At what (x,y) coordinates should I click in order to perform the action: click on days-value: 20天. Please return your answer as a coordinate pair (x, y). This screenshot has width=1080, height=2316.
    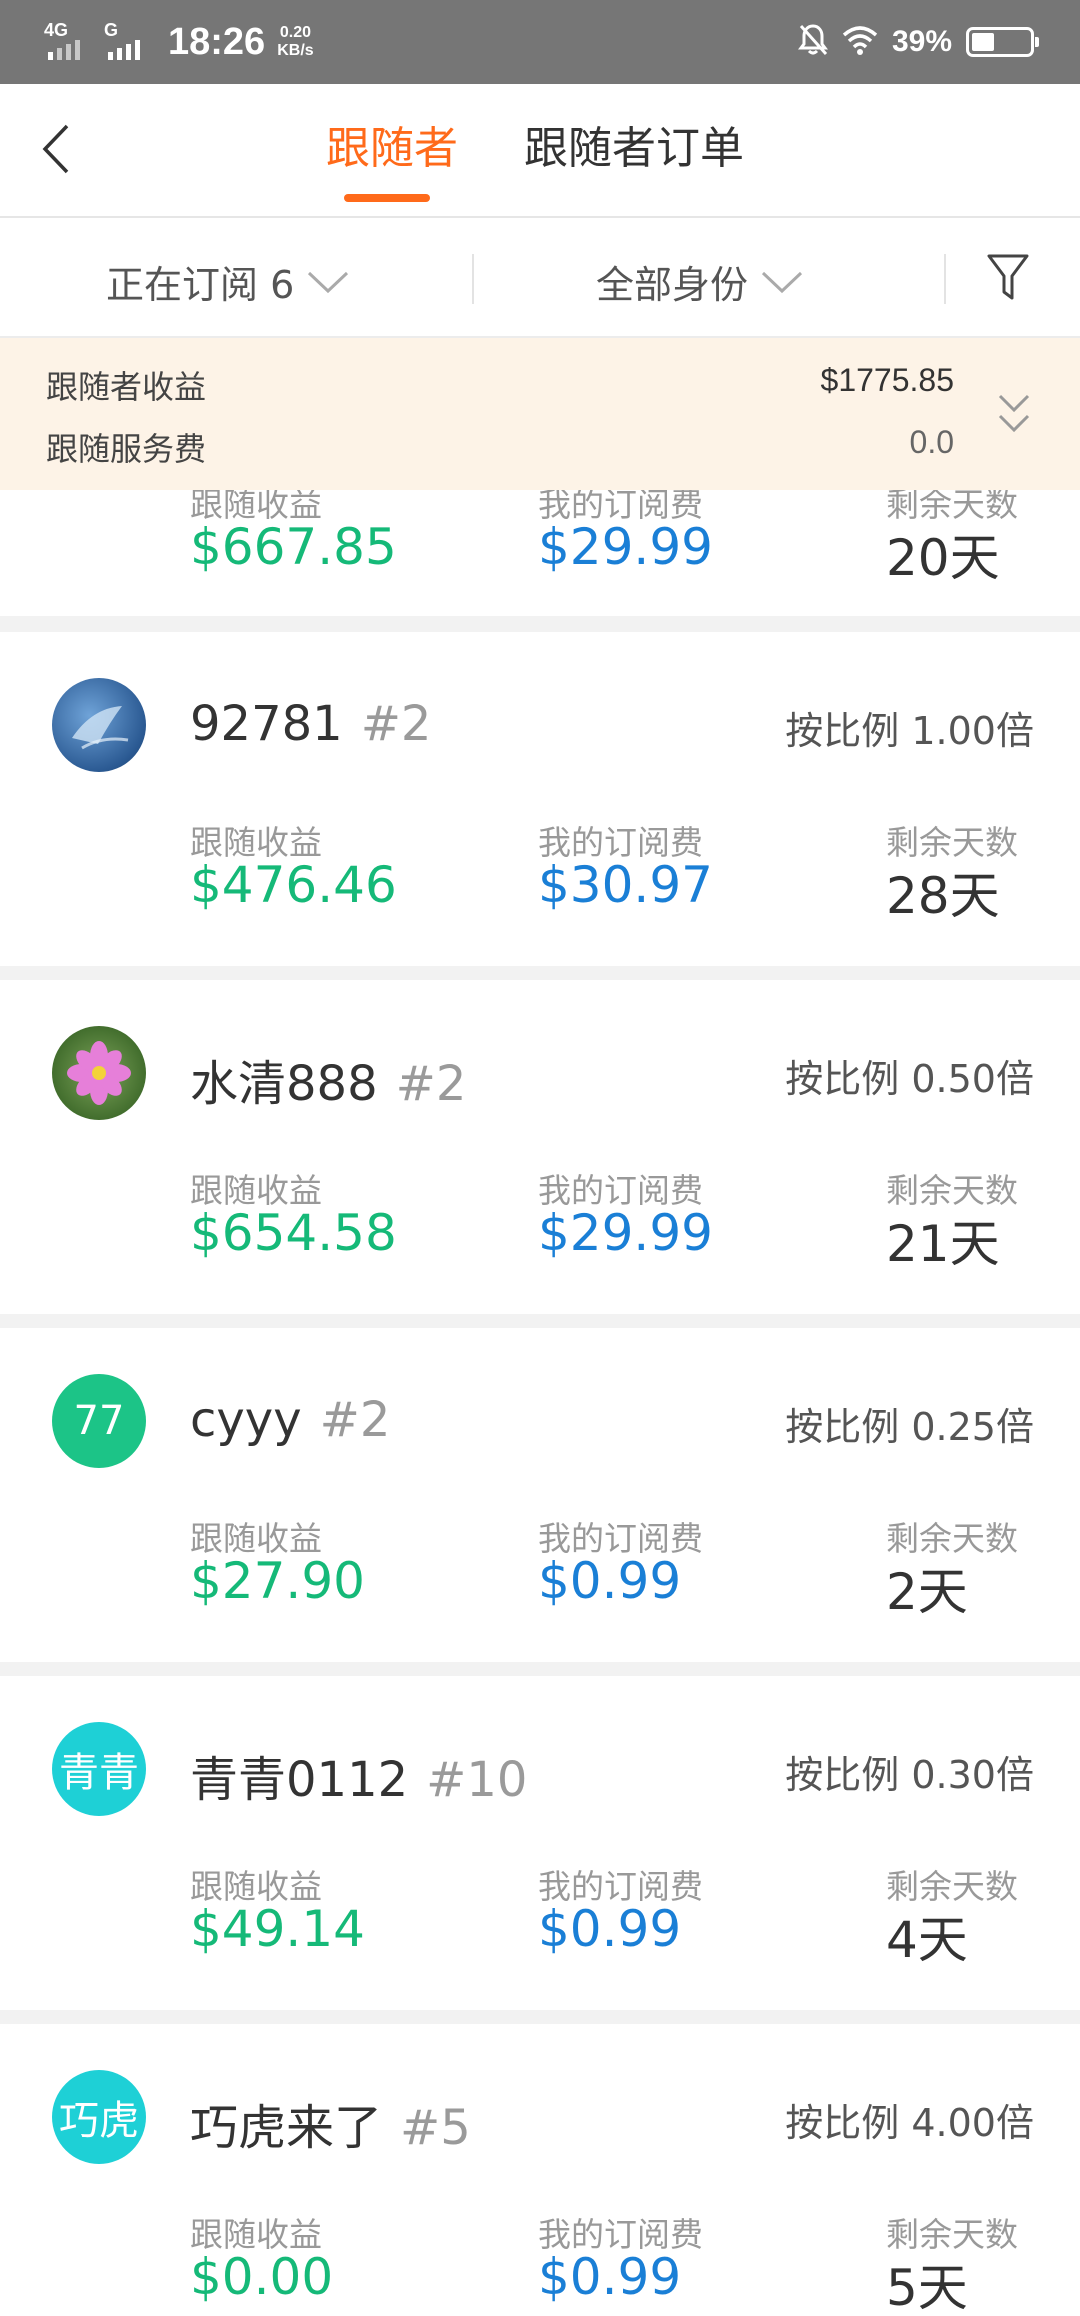
    Looking at the image, I should click on (943, 558).